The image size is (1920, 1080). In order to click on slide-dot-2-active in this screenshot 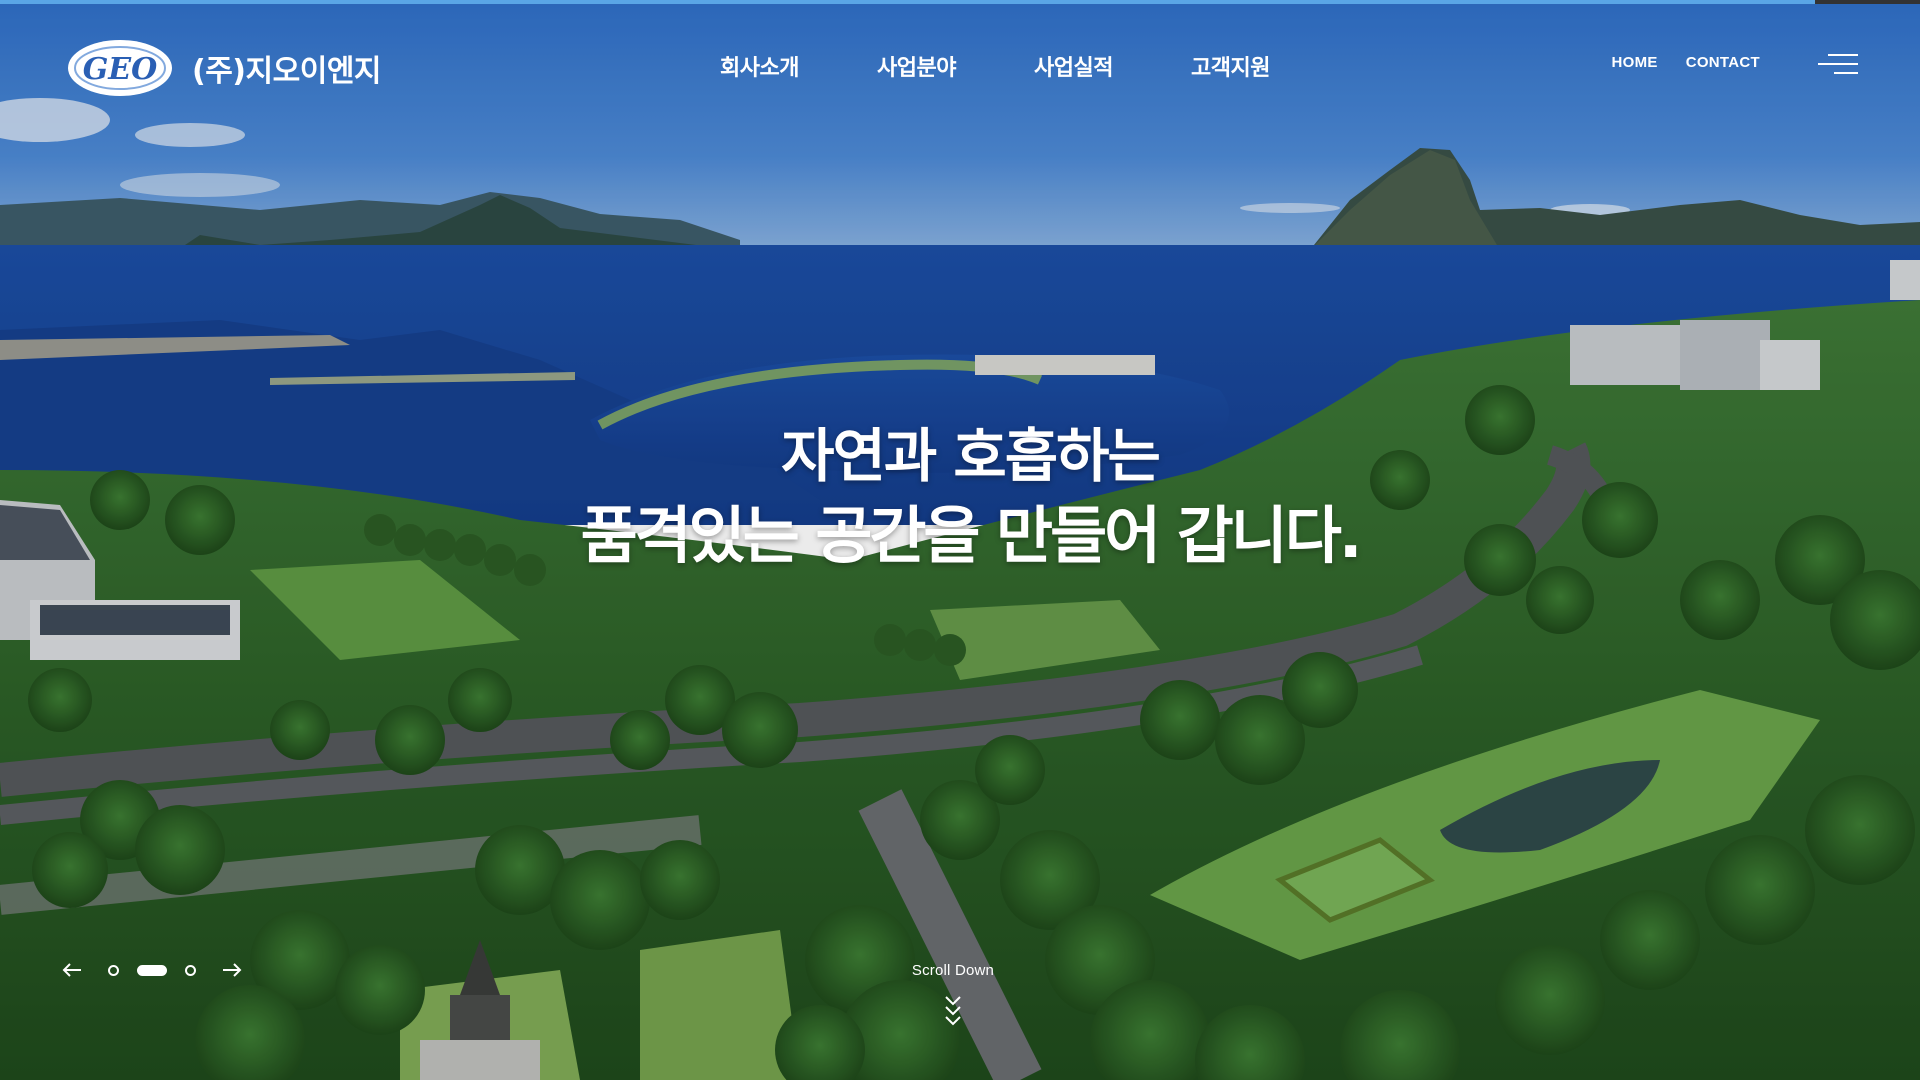, I will do `click(152, 970)`.